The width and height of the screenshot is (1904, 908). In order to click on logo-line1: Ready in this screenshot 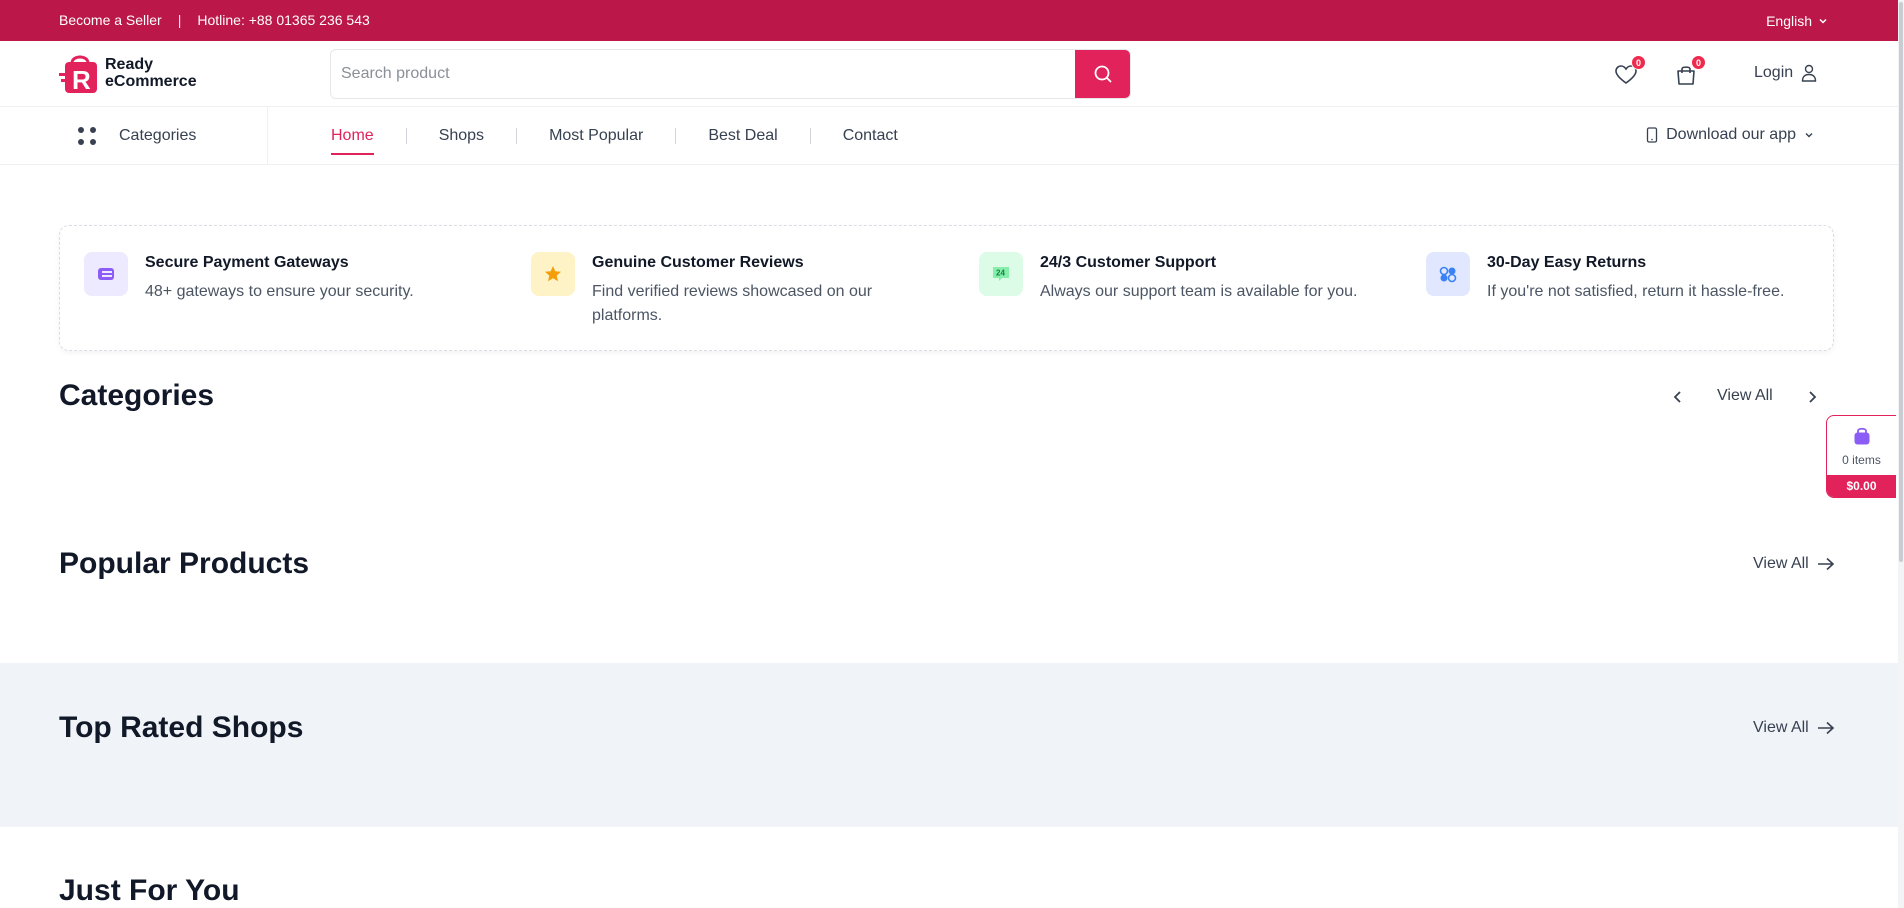, I will do `click(129, 64)`.